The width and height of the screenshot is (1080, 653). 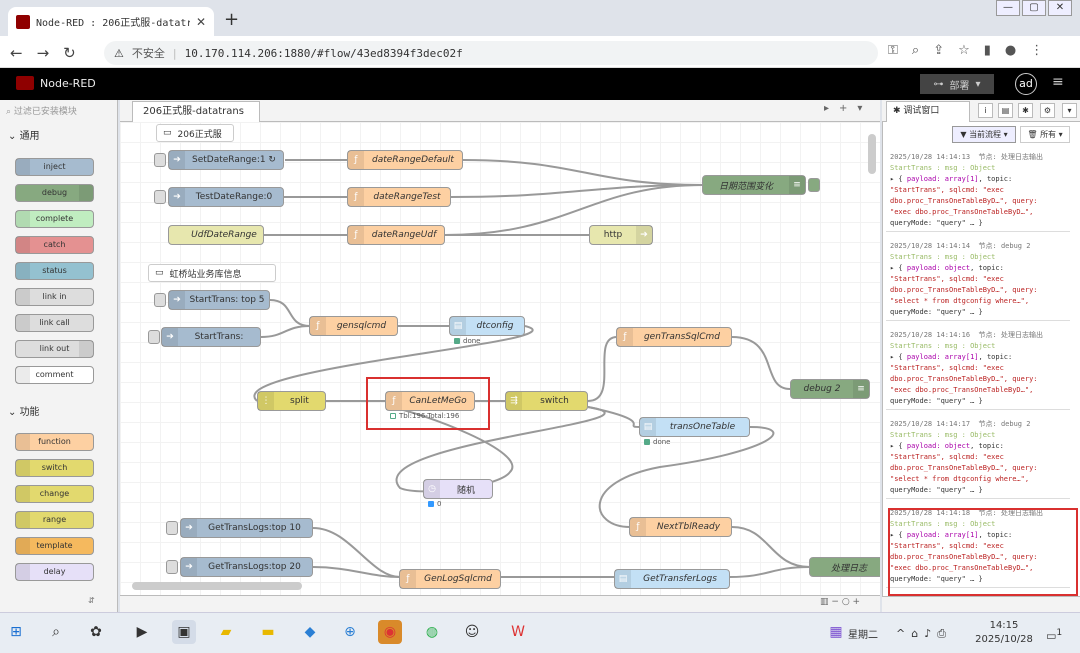 What do you see at coordinates (41, 110) in the screenshot?
I see `palette-search: ⌕ 过滤已安装模块` at bounding box center [41, 110].